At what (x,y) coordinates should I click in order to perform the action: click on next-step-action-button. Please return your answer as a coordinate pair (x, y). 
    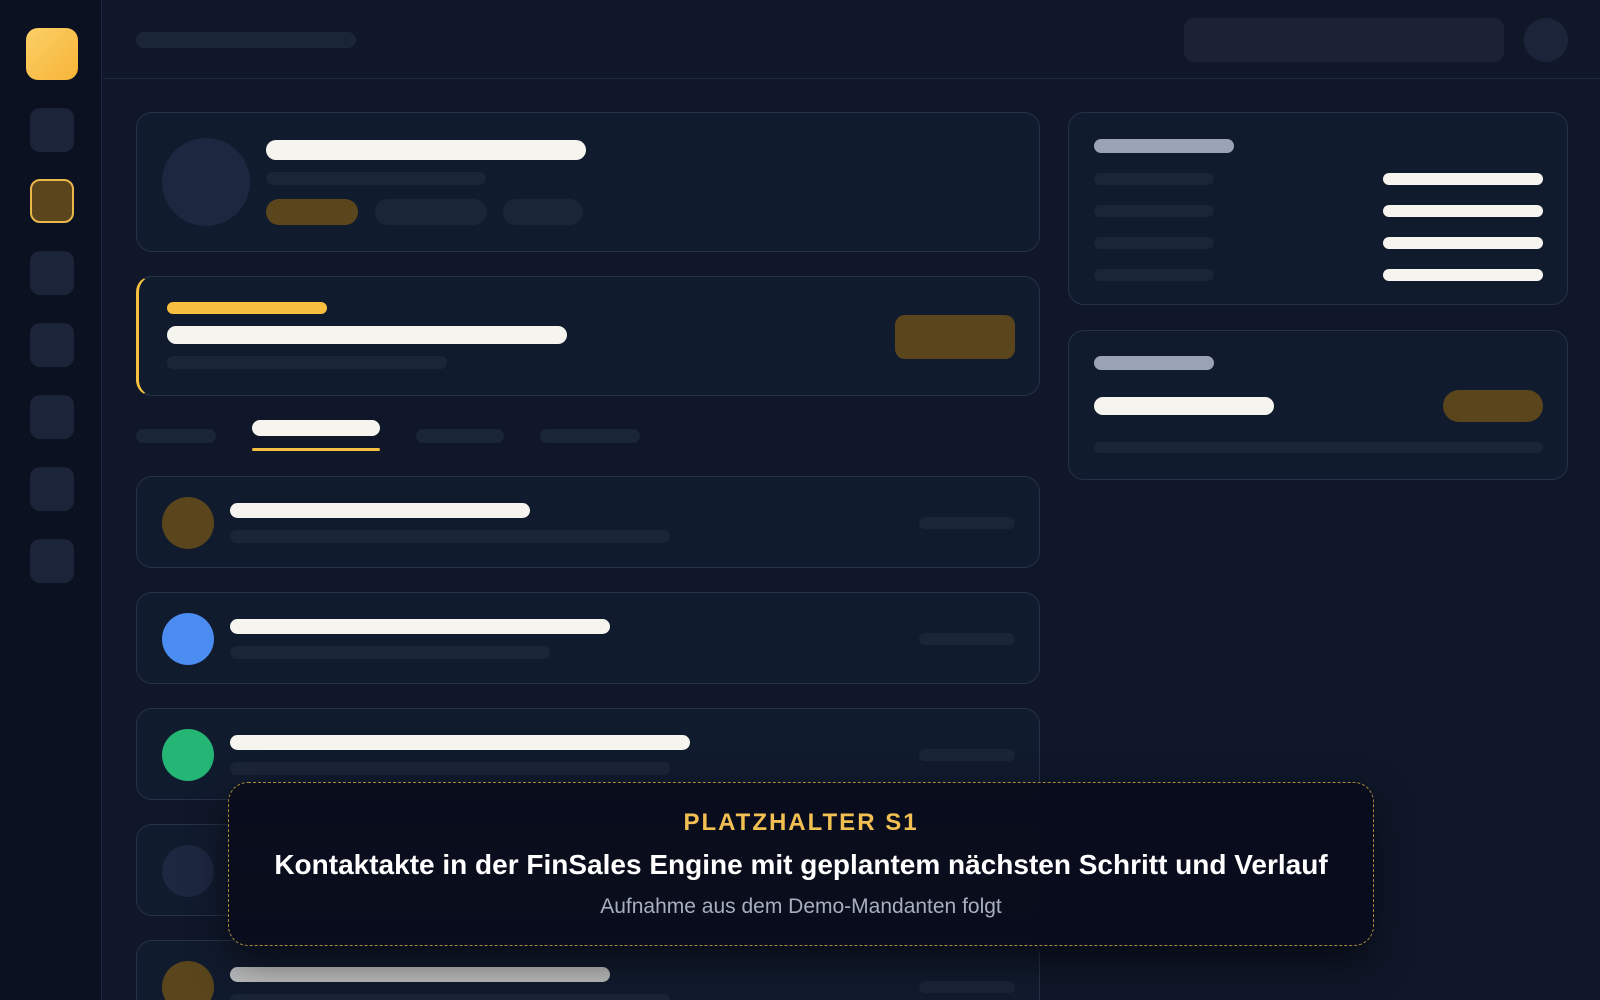
    Looking at the image, I should click on (955, 337).